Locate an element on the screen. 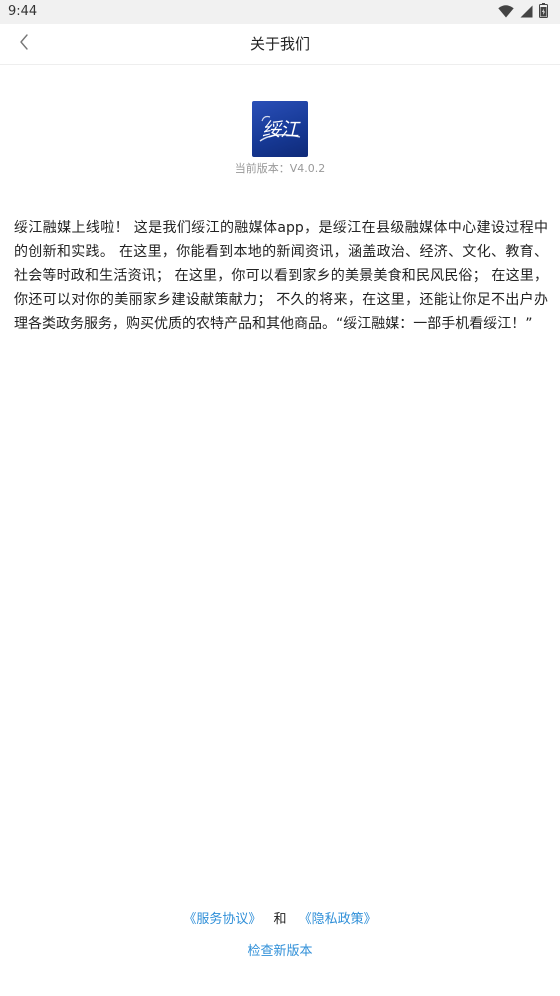 The width and height of the screenshot is (560, 996). agreement-links: 《服务协议》 和 《隐私政策》 is located at coordinates (280, 920).